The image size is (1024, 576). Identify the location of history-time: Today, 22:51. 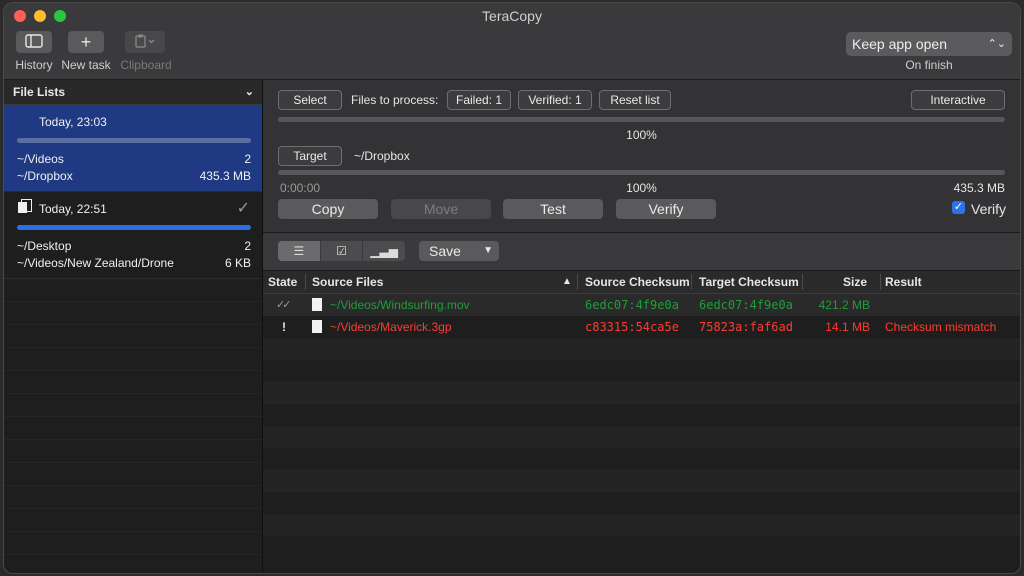
(73, 209).